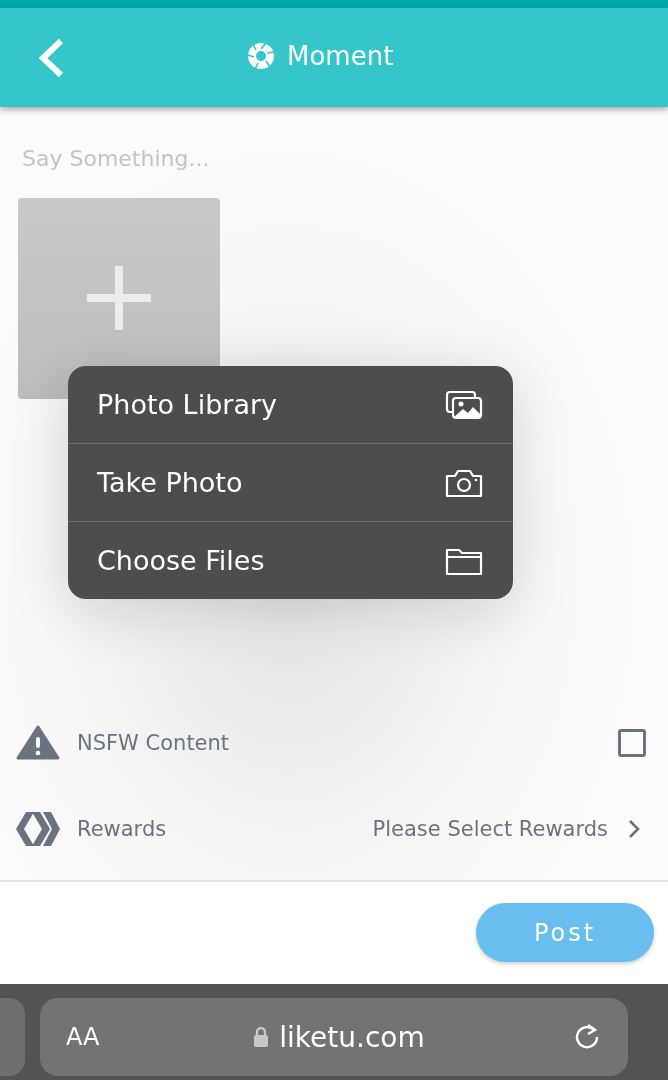 The height and width of the screenshot is (1080, 668). I want to click on plus-icon, so click(119, 297).